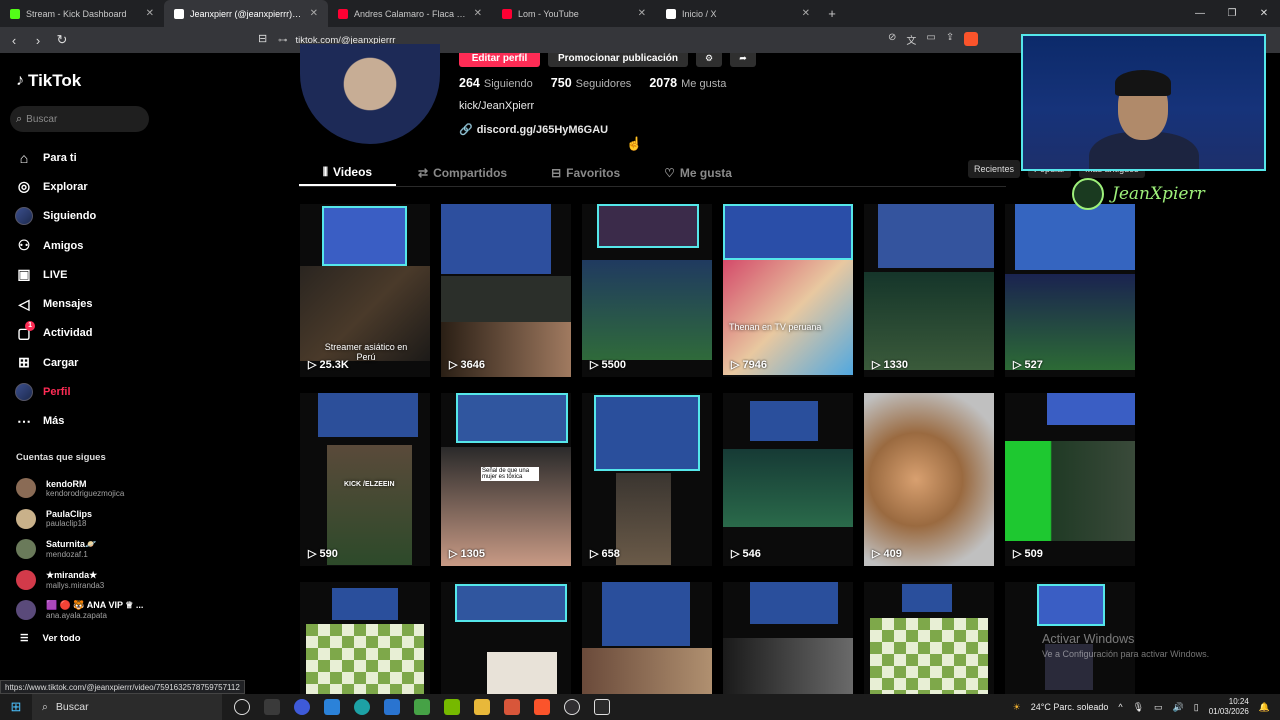 The image size is (1280, 720). I want to click on site-info-icon: ⊶, so click(283, 40).